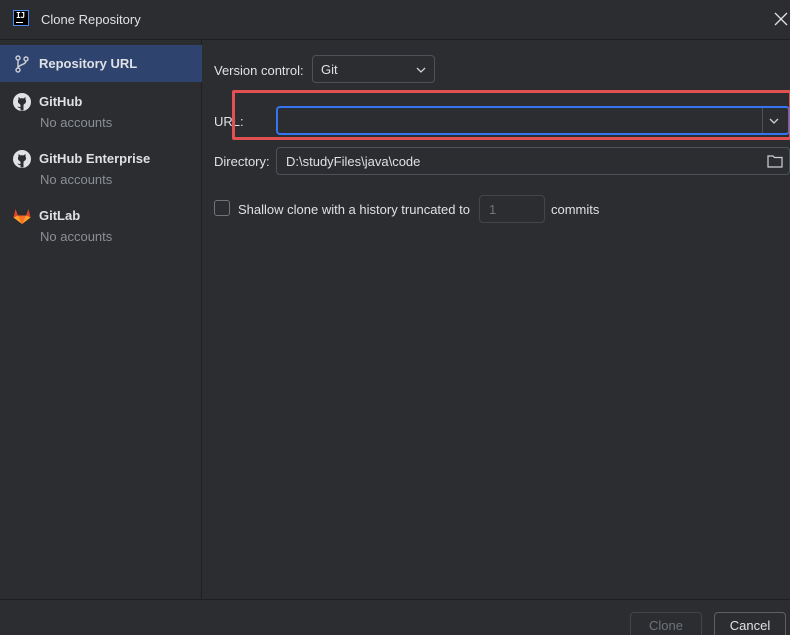 This screenshot has width=790, height=635. I want to click on vcs-branch-icon, so click(22, 64).